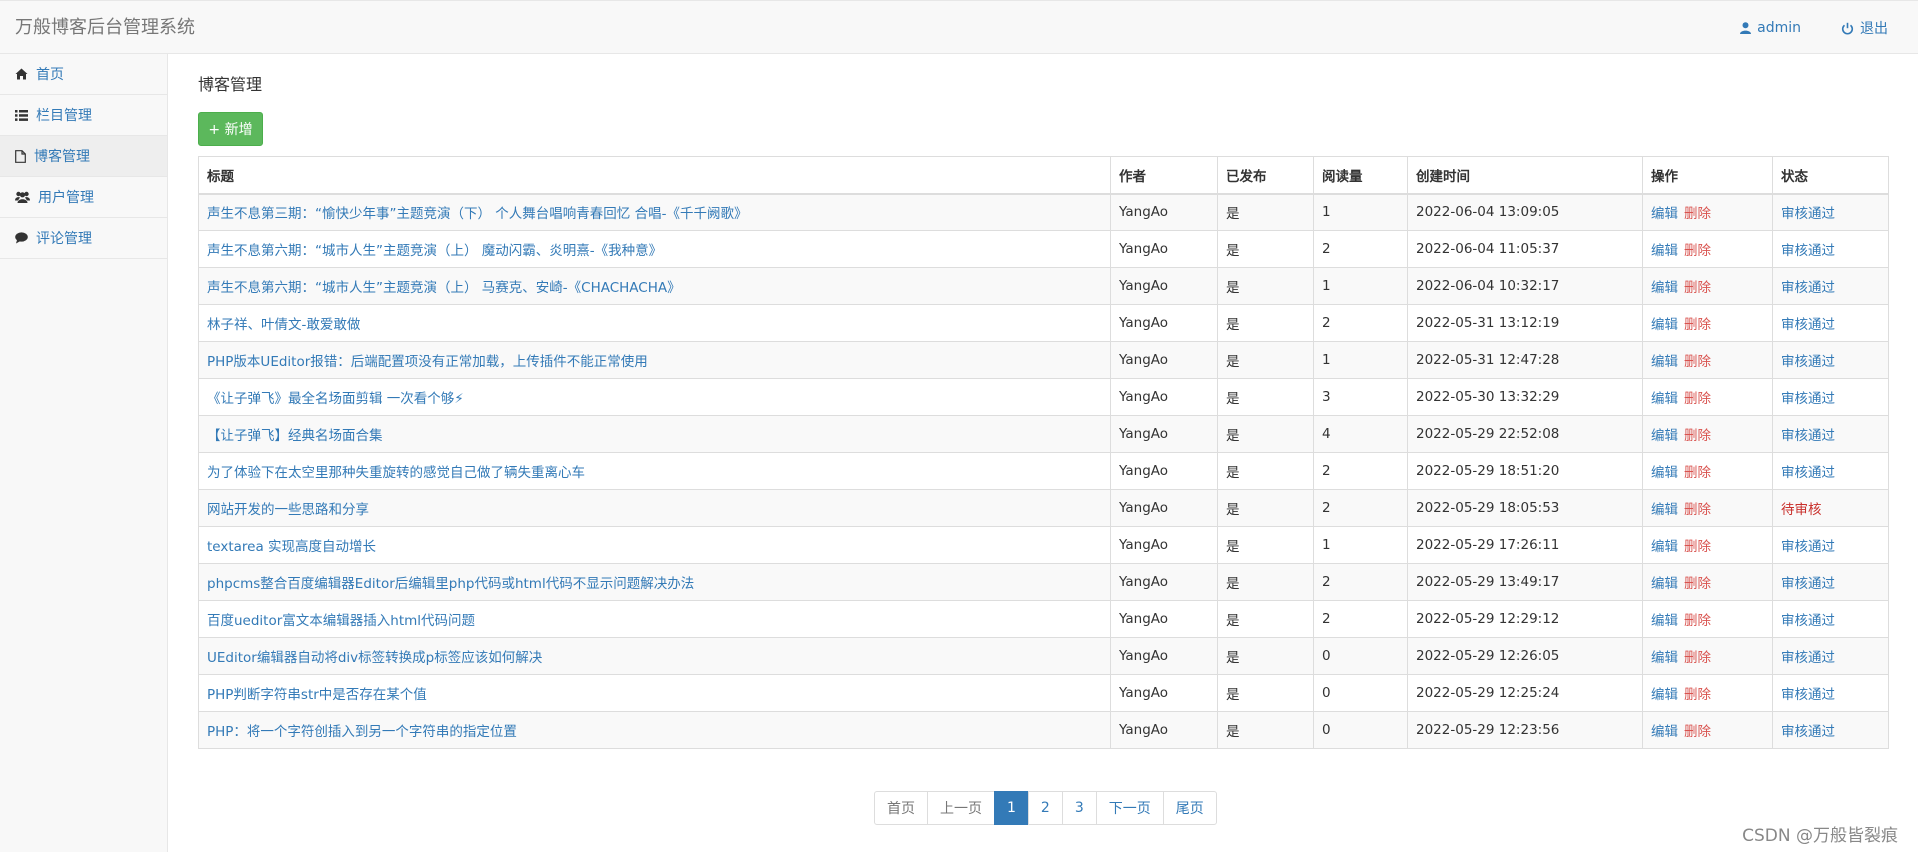 The width and height of the screenshot is (1918, 852). I want to click on cell-created: 2022-05-29 12:29:12, so click(1525, 619).